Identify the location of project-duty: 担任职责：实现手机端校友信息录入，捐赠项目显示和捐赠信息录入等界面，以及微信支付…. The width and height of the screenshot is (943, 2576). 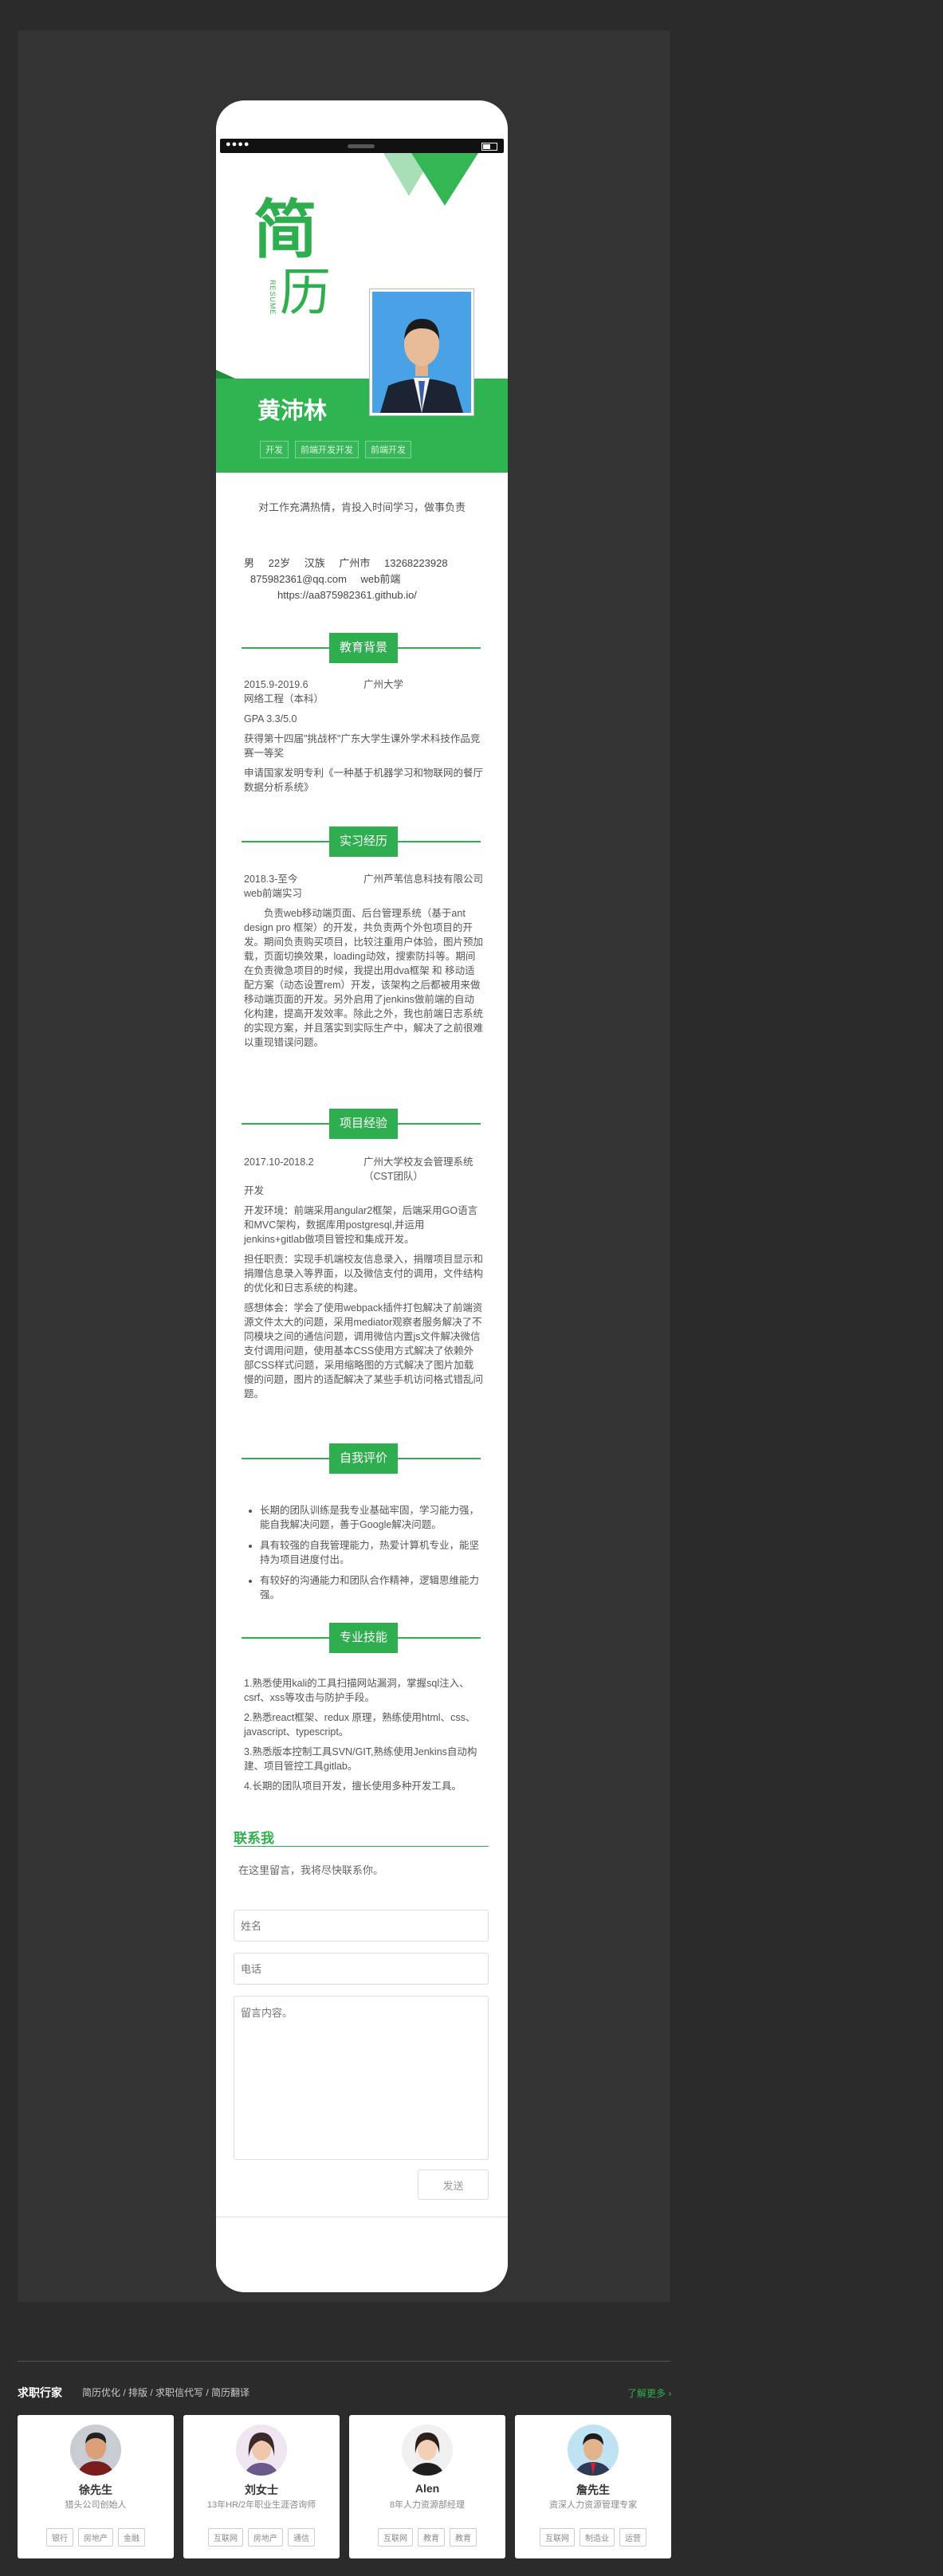
(364, 1274).